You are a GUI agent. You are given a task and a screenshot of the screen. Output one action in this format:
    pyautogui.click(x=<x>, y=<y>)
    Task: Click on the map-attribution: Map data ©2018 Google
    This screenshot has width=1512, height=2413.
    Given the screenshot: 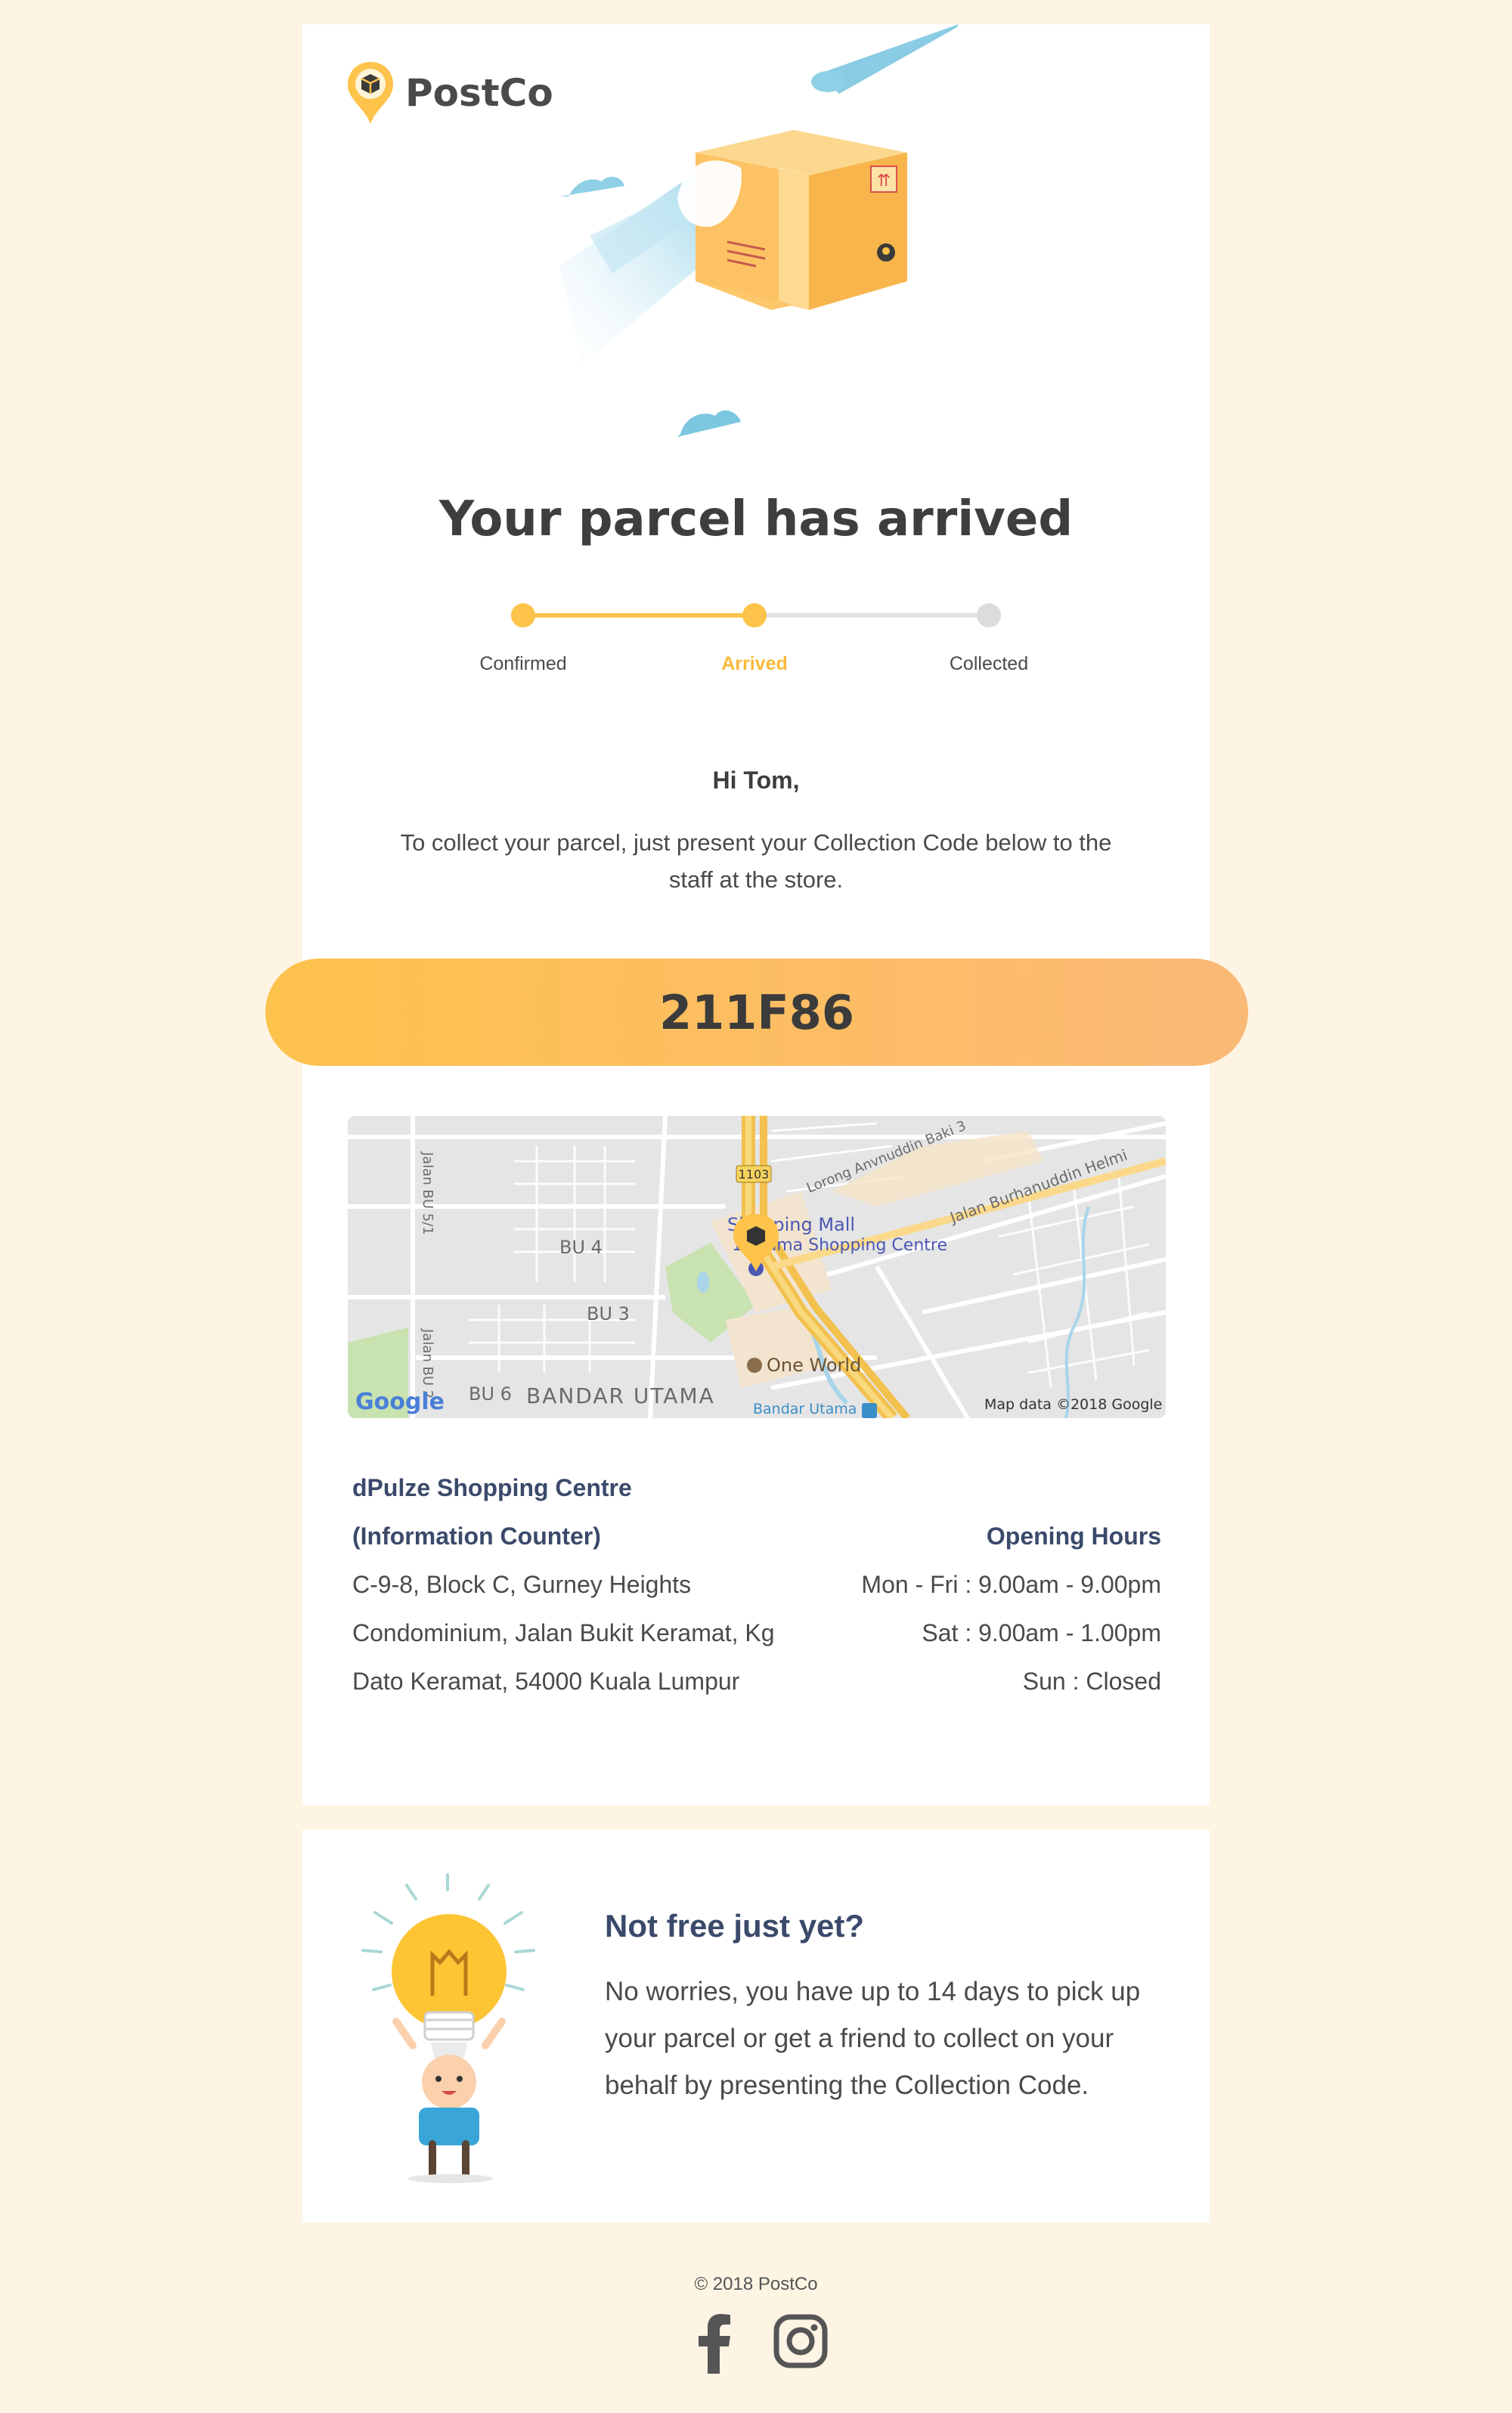 What is the action you would take?
    pyautogui.click(x=1073, y=1404)
    